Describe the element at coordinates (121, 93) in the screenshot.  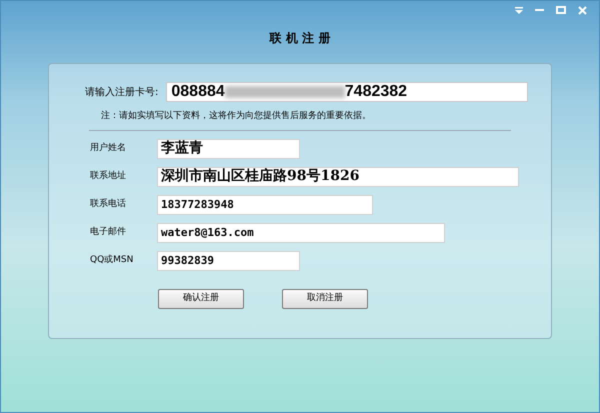
I see `card-number-label: 请输入注册卡号:` at that location.